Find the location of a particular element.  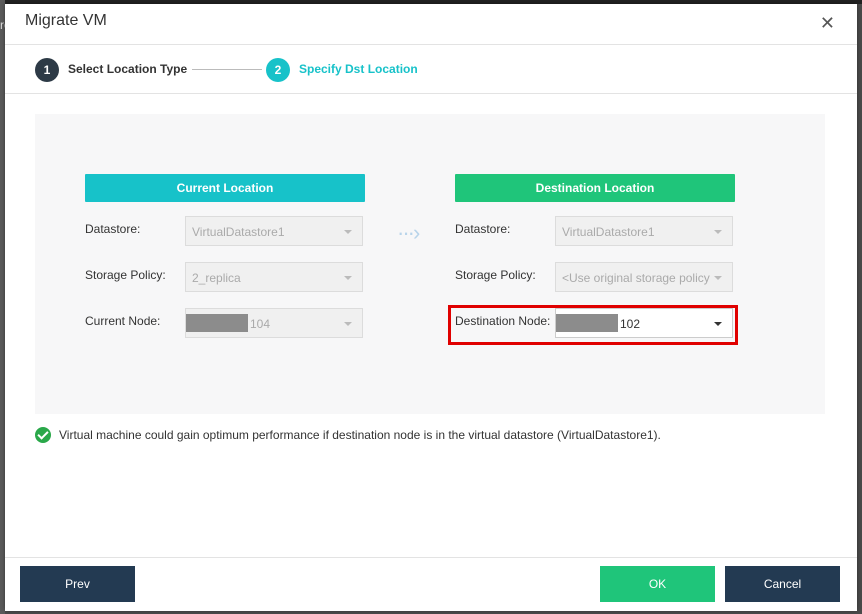

destination-policy-label: Storage Policy: is located at coordinates (495, 275).